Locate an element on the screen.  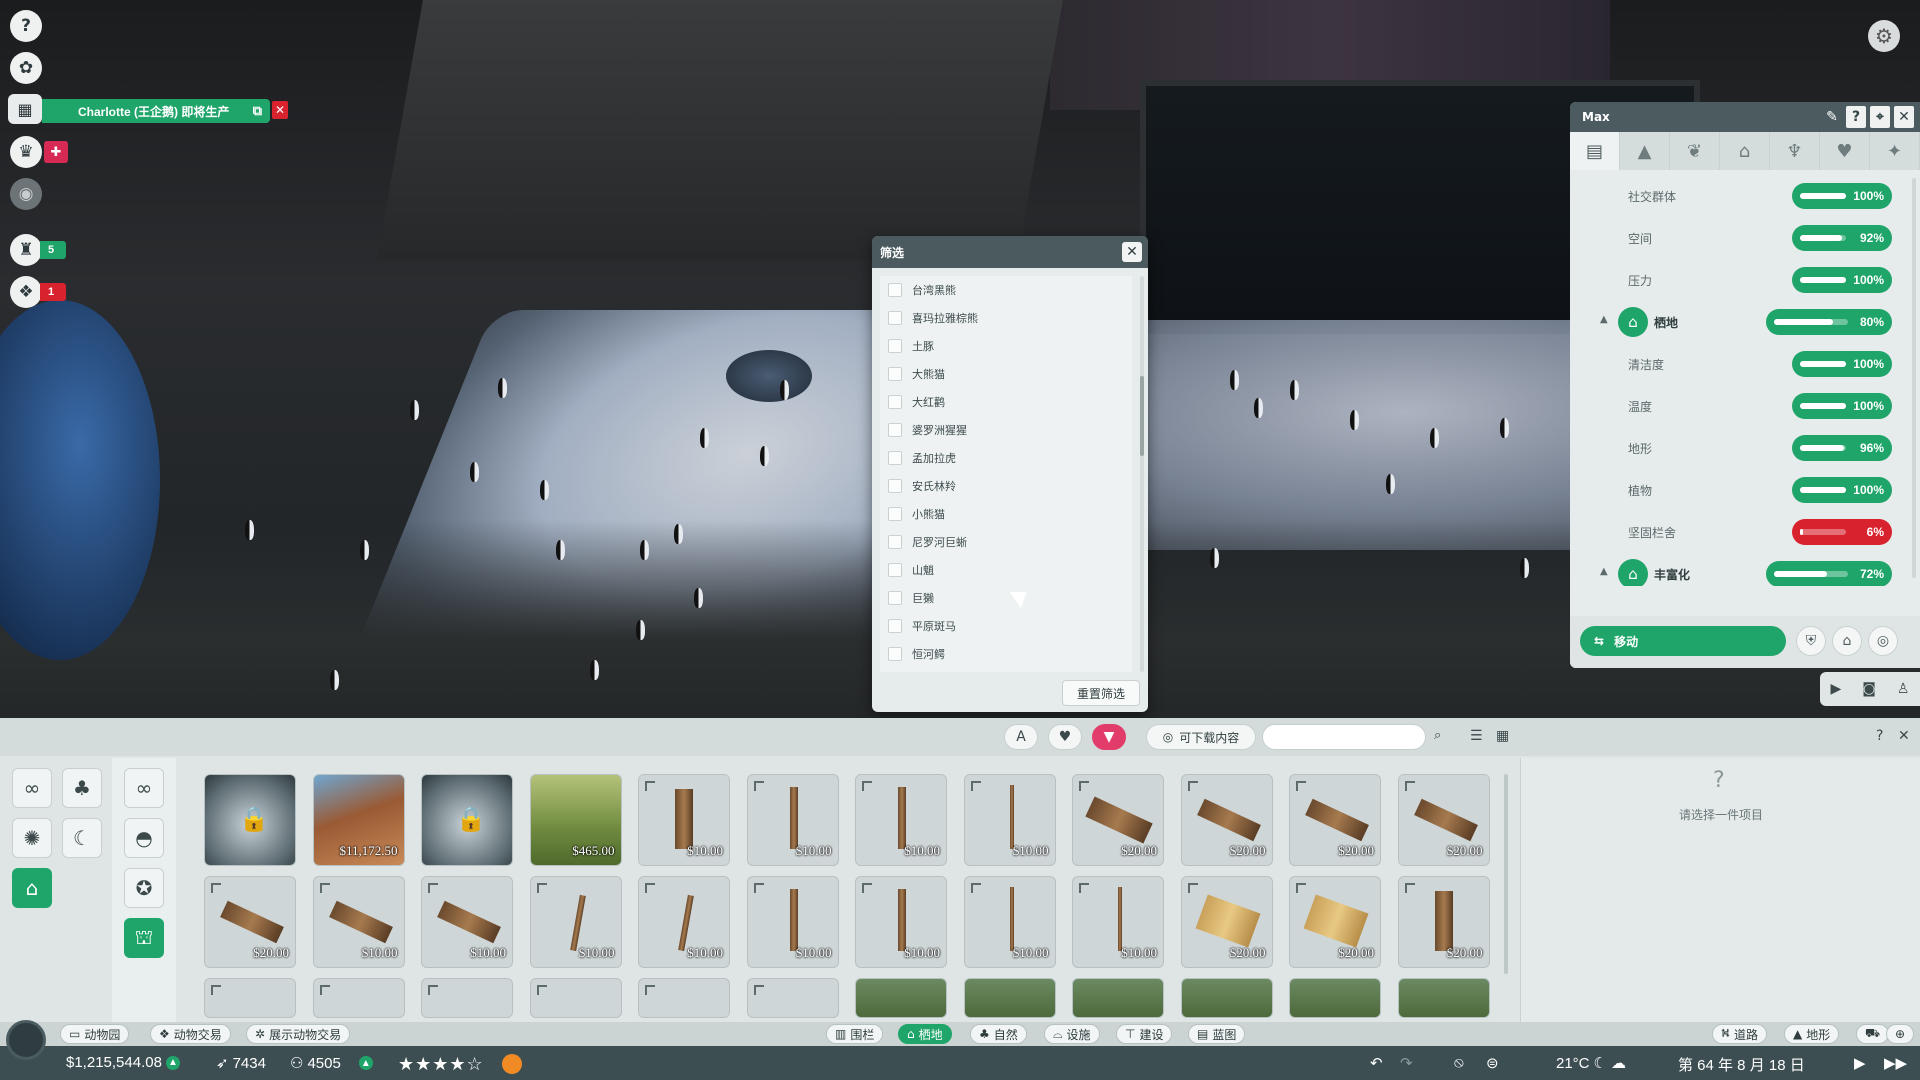
subcategory-all-icon: ∞ is located at coordinates (144, 788).